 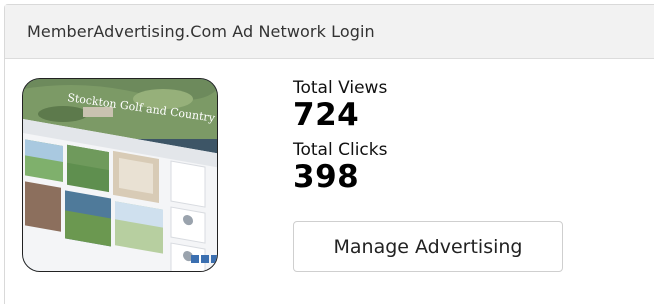 What do you see at coordinates (326, 177) in the screenshot?
I see `clicks-value: 398` at bounding box center [326, 177].